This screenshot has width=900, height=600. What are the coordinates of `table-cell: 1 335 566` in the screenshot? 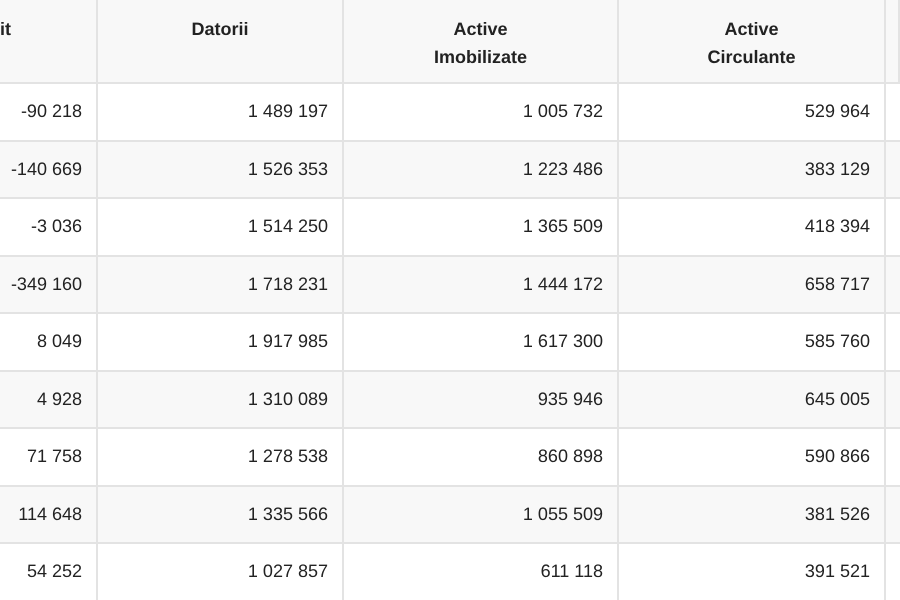 It's located at (221, 515).